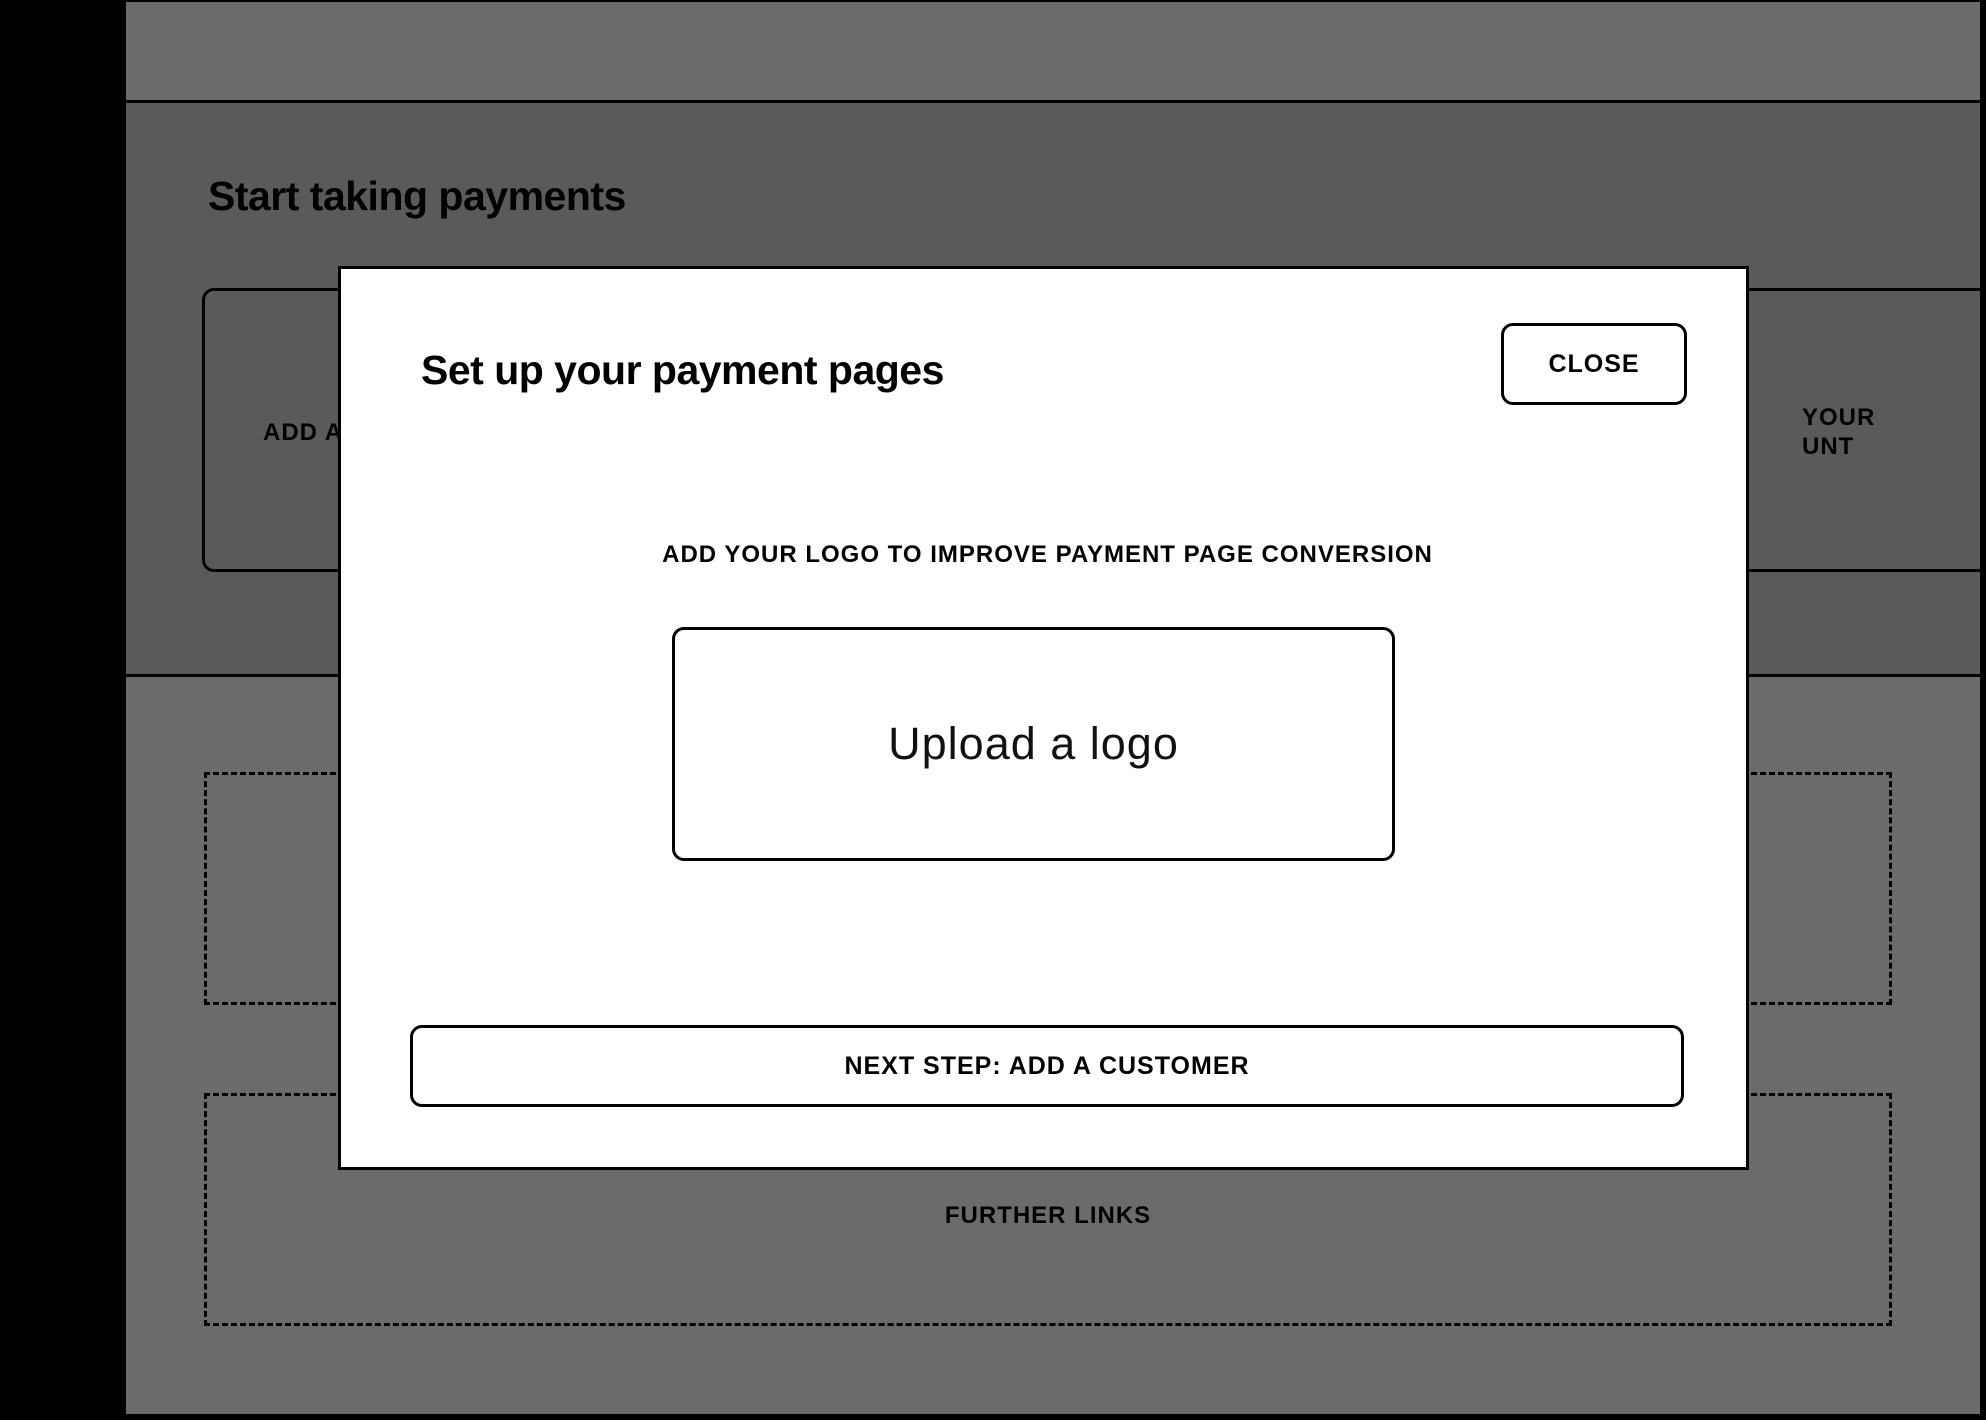 The width and height of the screenshot is (1986, 1420). What do you see at coordinates (1828, 446) in the screenshot?
I see `action-card-right-label-line2: UNT` at bounding box center [1828, 446].